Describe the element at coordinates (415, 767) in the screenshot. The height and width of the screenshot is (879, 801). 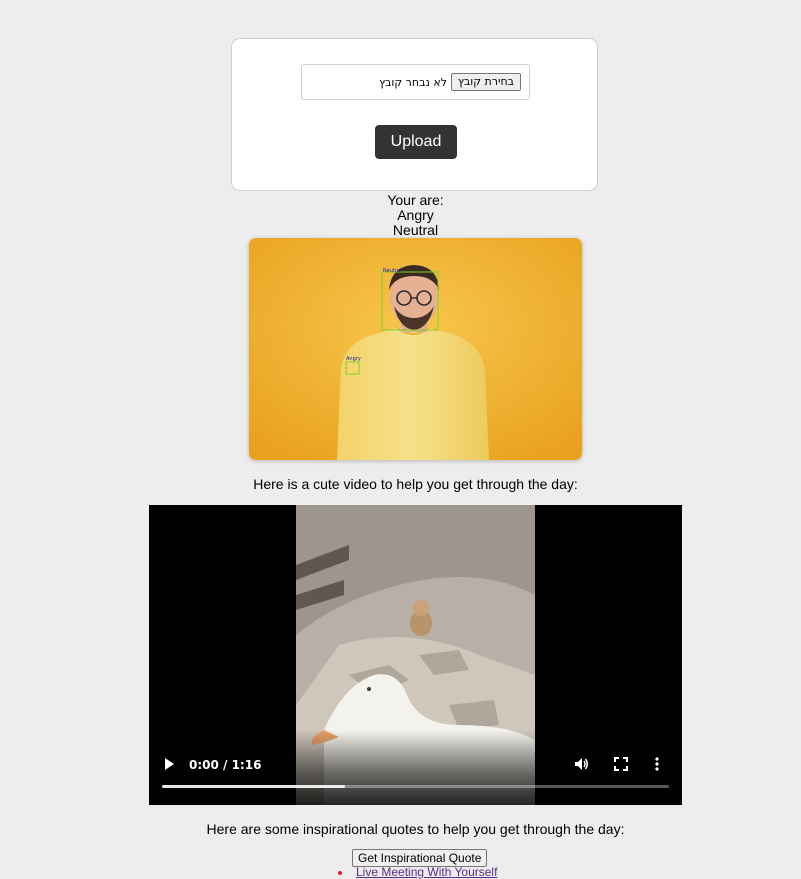
I see `video-controls: 0:00 / 1:16` at that location.